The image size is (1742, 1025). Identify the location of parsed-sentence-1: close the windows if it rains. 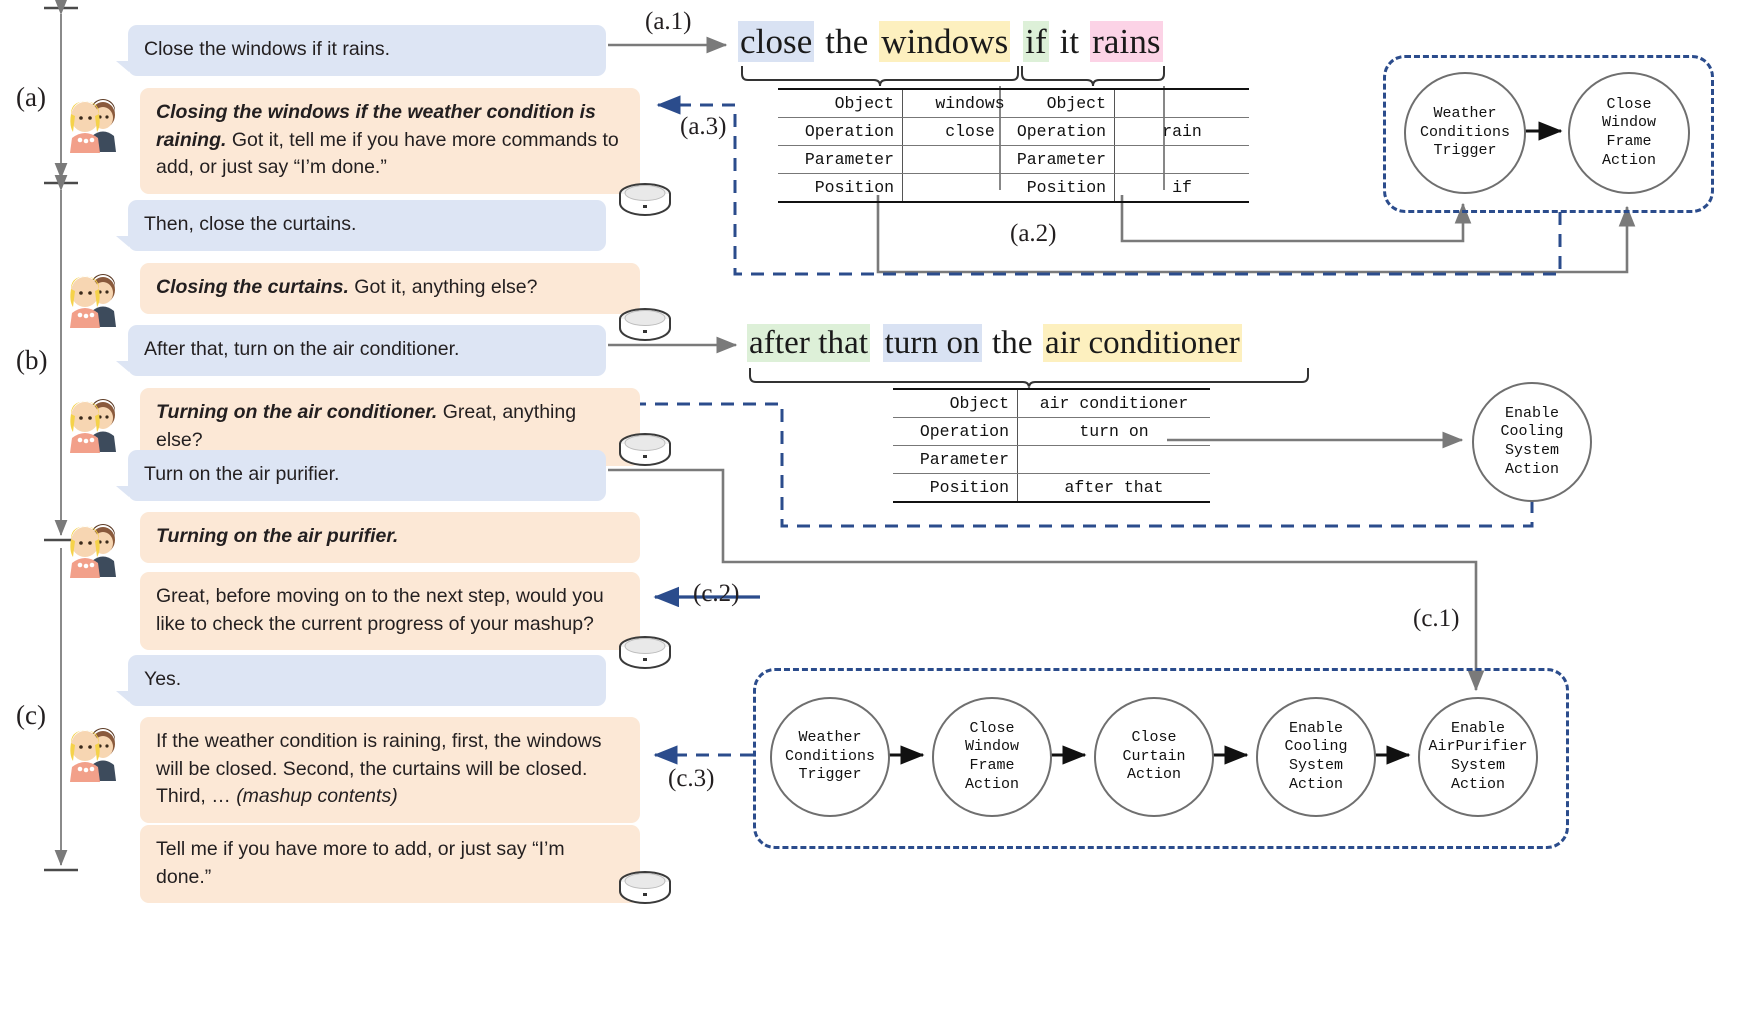
(950, 41).